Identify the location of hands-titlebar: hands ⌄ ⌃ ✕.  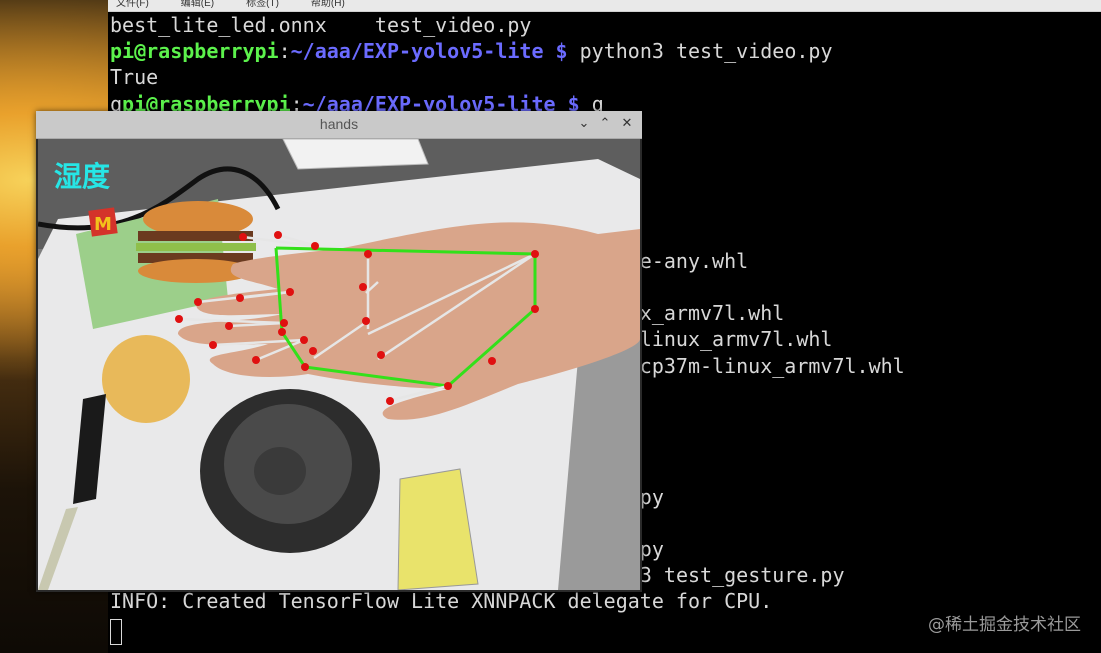
(339, 125).